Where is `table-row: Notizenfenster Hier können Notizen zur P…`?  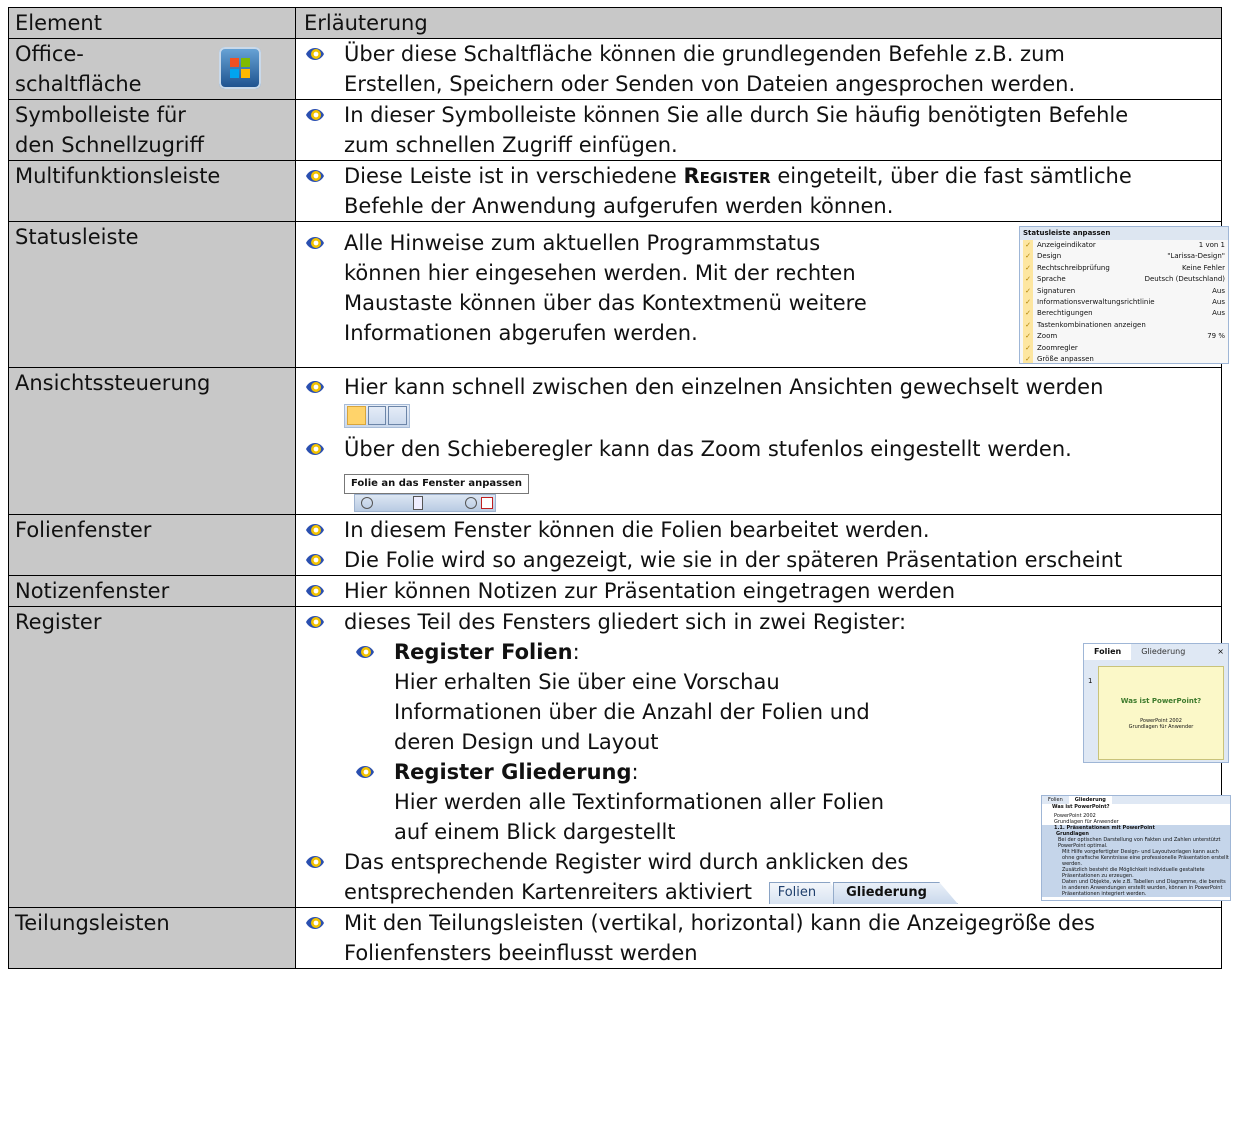
table-row: Notizenfenster Hier können Notizen zur P… is located at coordinates (615, 591).